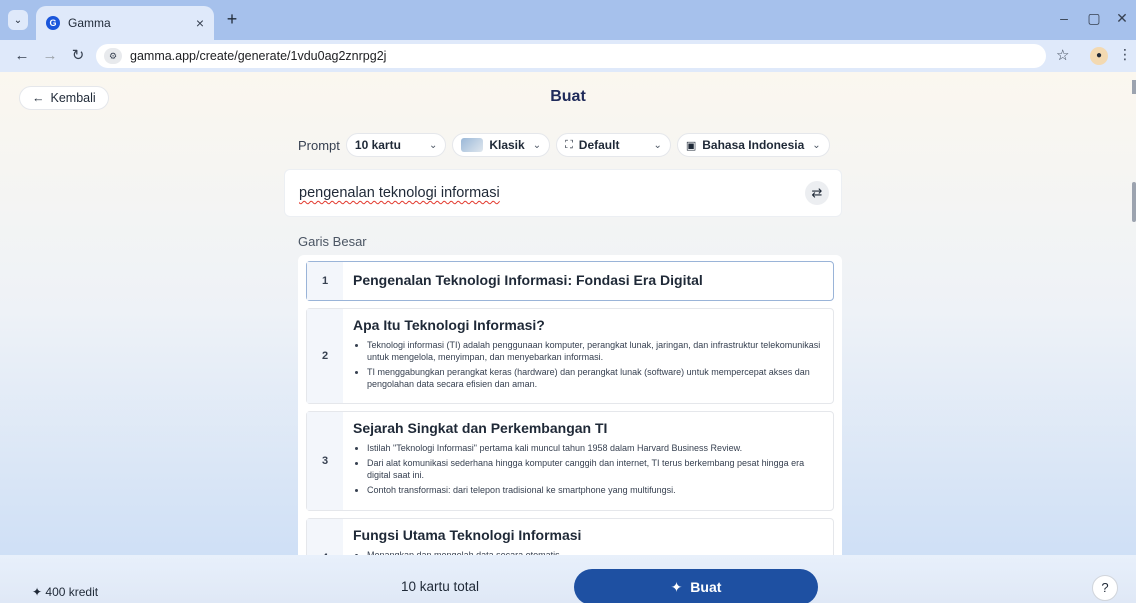 The width and height of the screenshot is (1136, 603). Describe the element at coordinates (113, 56) in the screenshot. I see `site-info-icon: ⚙` at that location.